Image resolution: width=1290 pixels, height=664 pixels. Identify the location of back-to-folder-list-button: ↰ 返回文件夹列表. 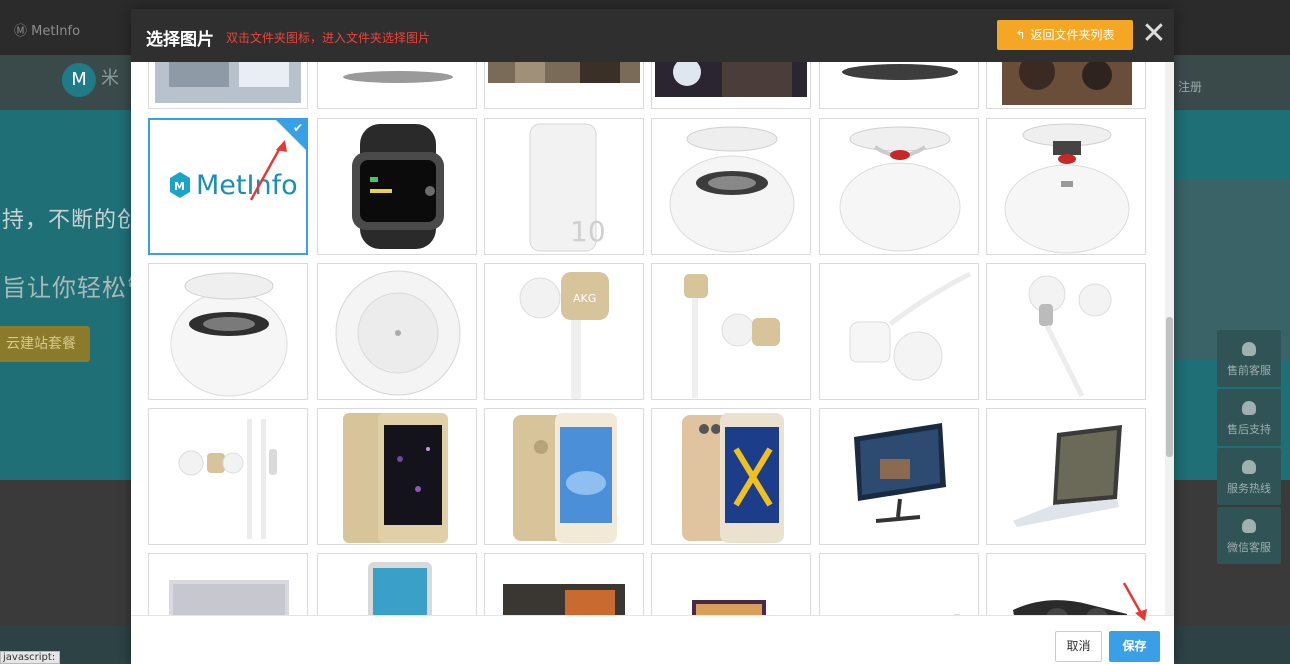
(1065, 35).